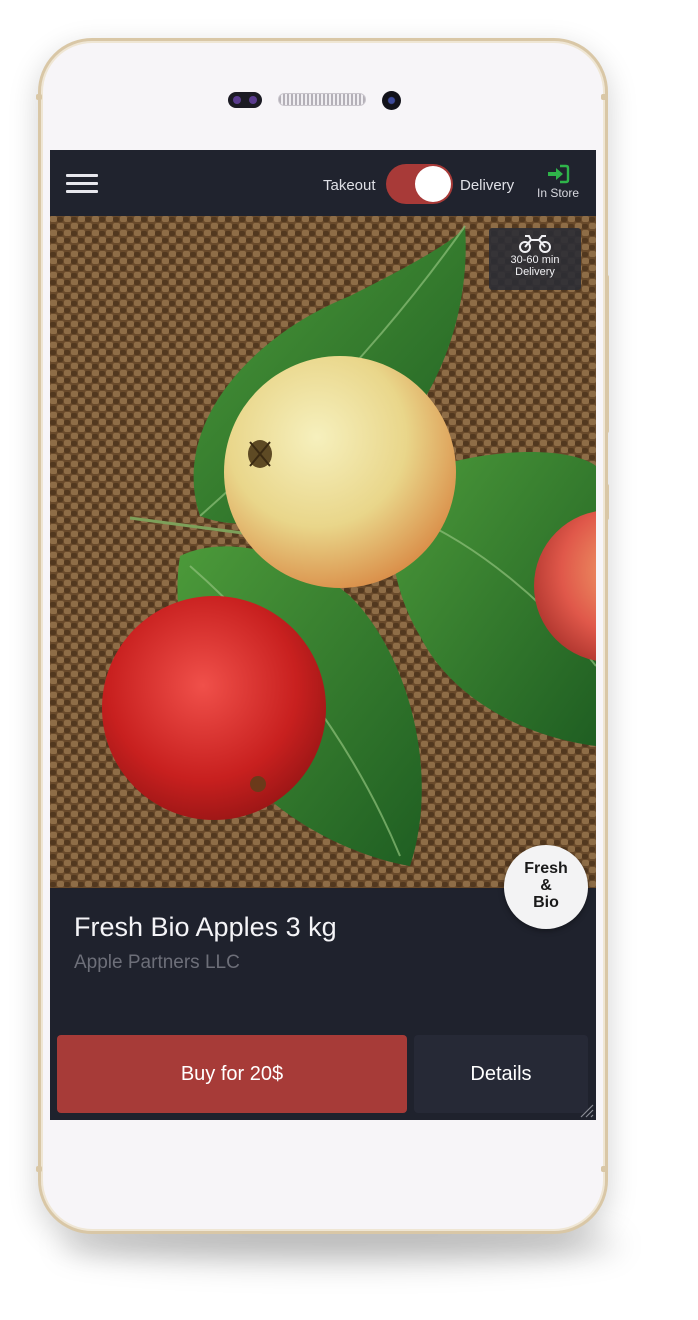  I want to click on top-bar: Takeout Delivery In Store, so click(323, 183).